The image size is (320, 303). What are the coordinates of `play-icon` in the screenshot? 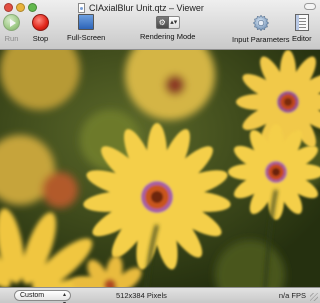 It's located at (11, 22).